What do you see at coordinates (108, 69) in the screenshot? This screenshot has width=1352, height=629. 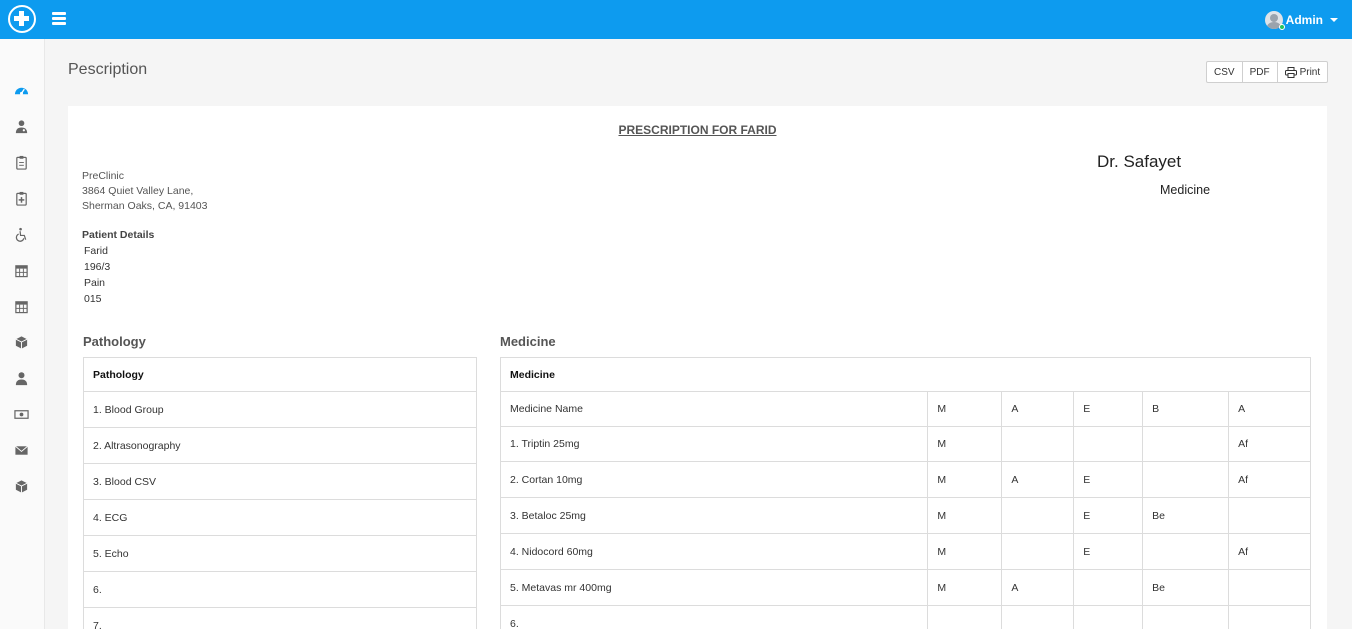 I see `page-title: Pescription` at bounding box center [108, 69].